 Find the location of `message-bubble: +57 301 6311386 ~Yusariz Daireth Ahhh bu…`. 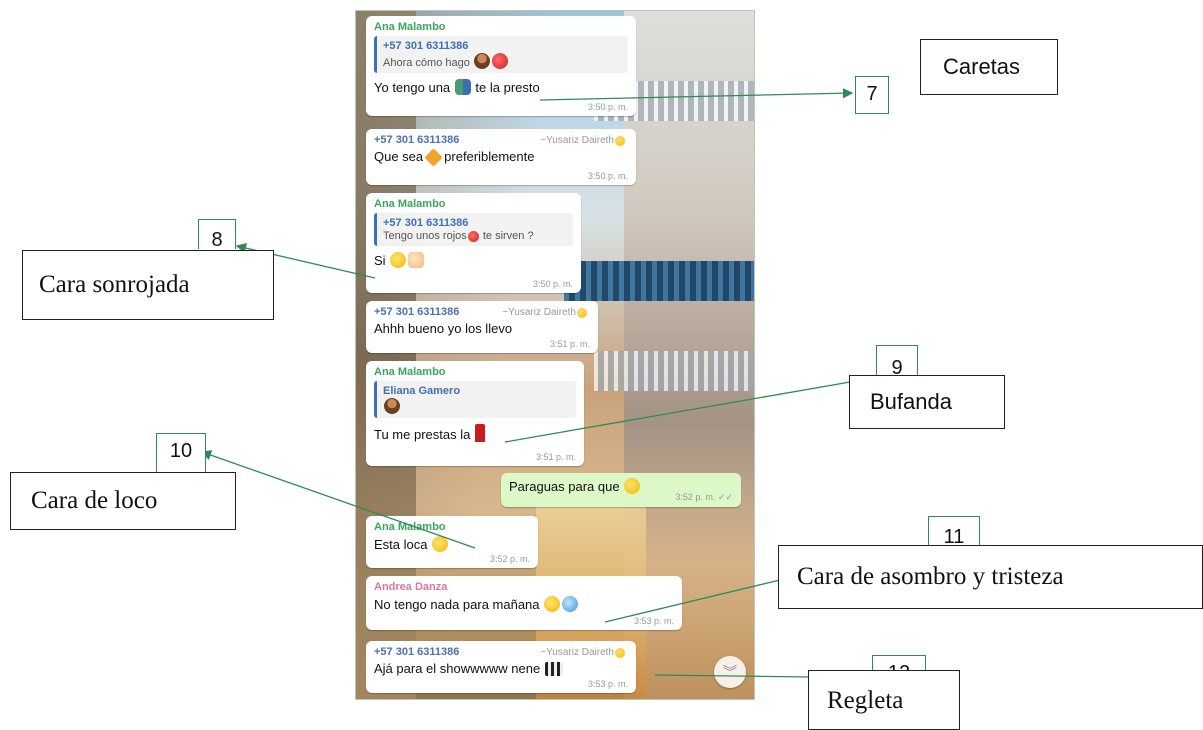

message-bubble: +57 301 6311386 ~Yusariz Daireth Ahhh bu… is located at coordinates (482, 327).